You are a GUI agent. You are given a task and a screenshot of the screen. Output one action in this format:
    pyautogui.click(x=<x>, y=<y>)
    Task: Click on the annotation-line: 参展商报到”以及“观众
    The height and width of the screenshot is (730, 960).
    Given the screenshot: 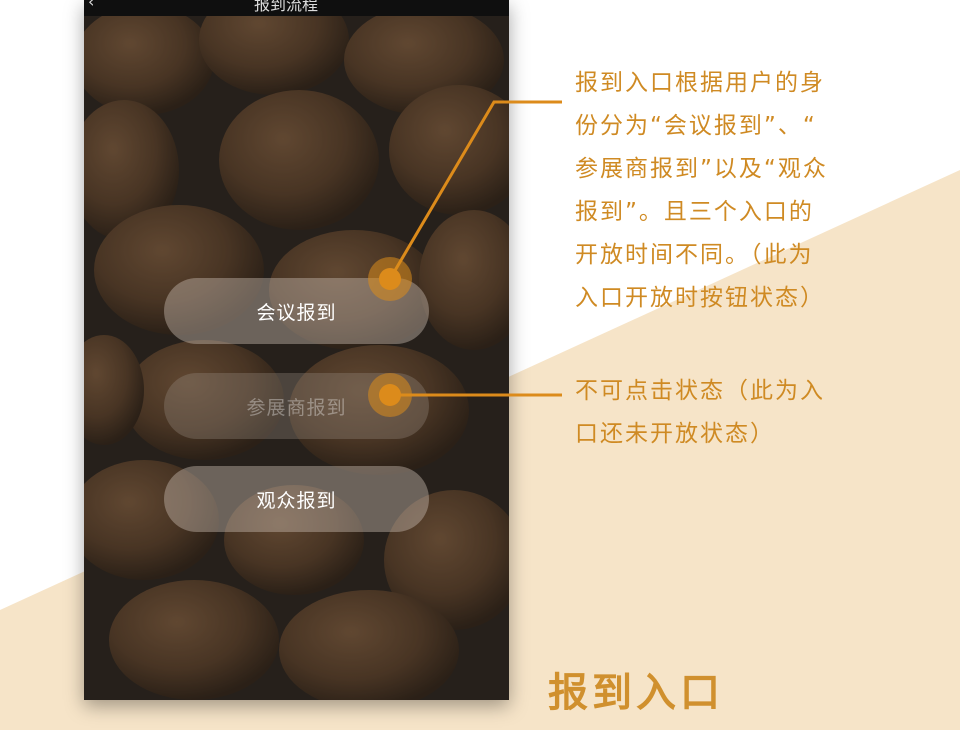 What is the action you would take?
    pyautogui.click(x=701, y=169)
    